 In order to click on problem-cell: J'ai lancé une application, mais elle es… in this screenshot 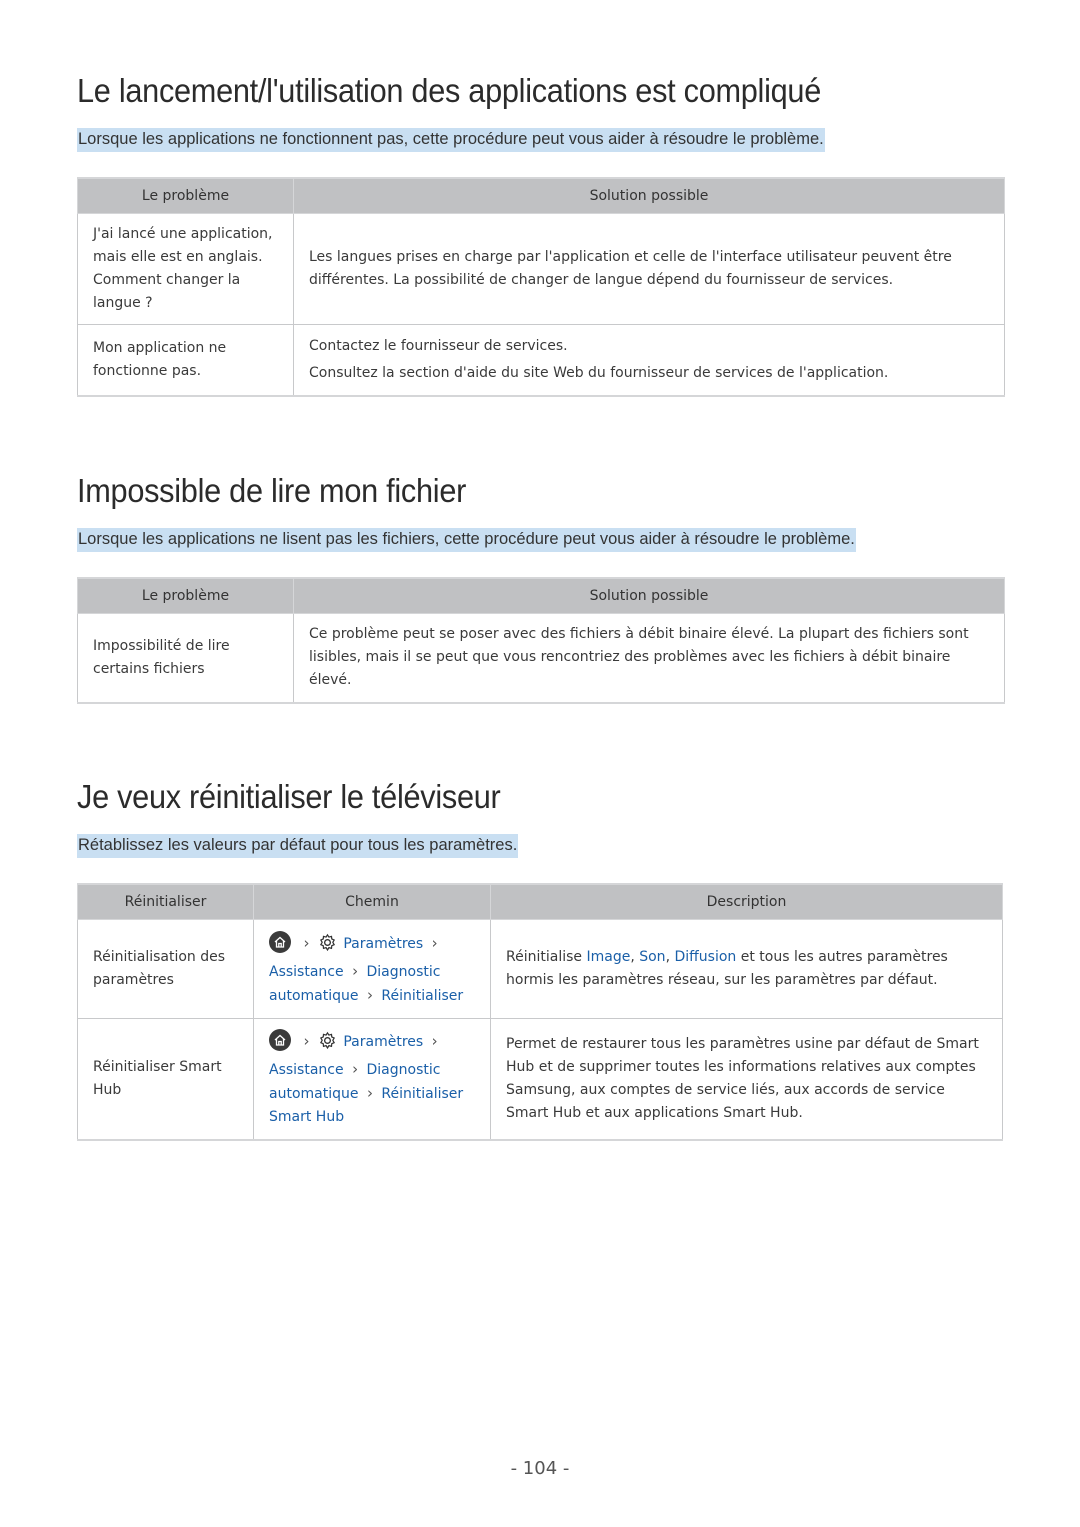, I will do `click(185, 269)`.